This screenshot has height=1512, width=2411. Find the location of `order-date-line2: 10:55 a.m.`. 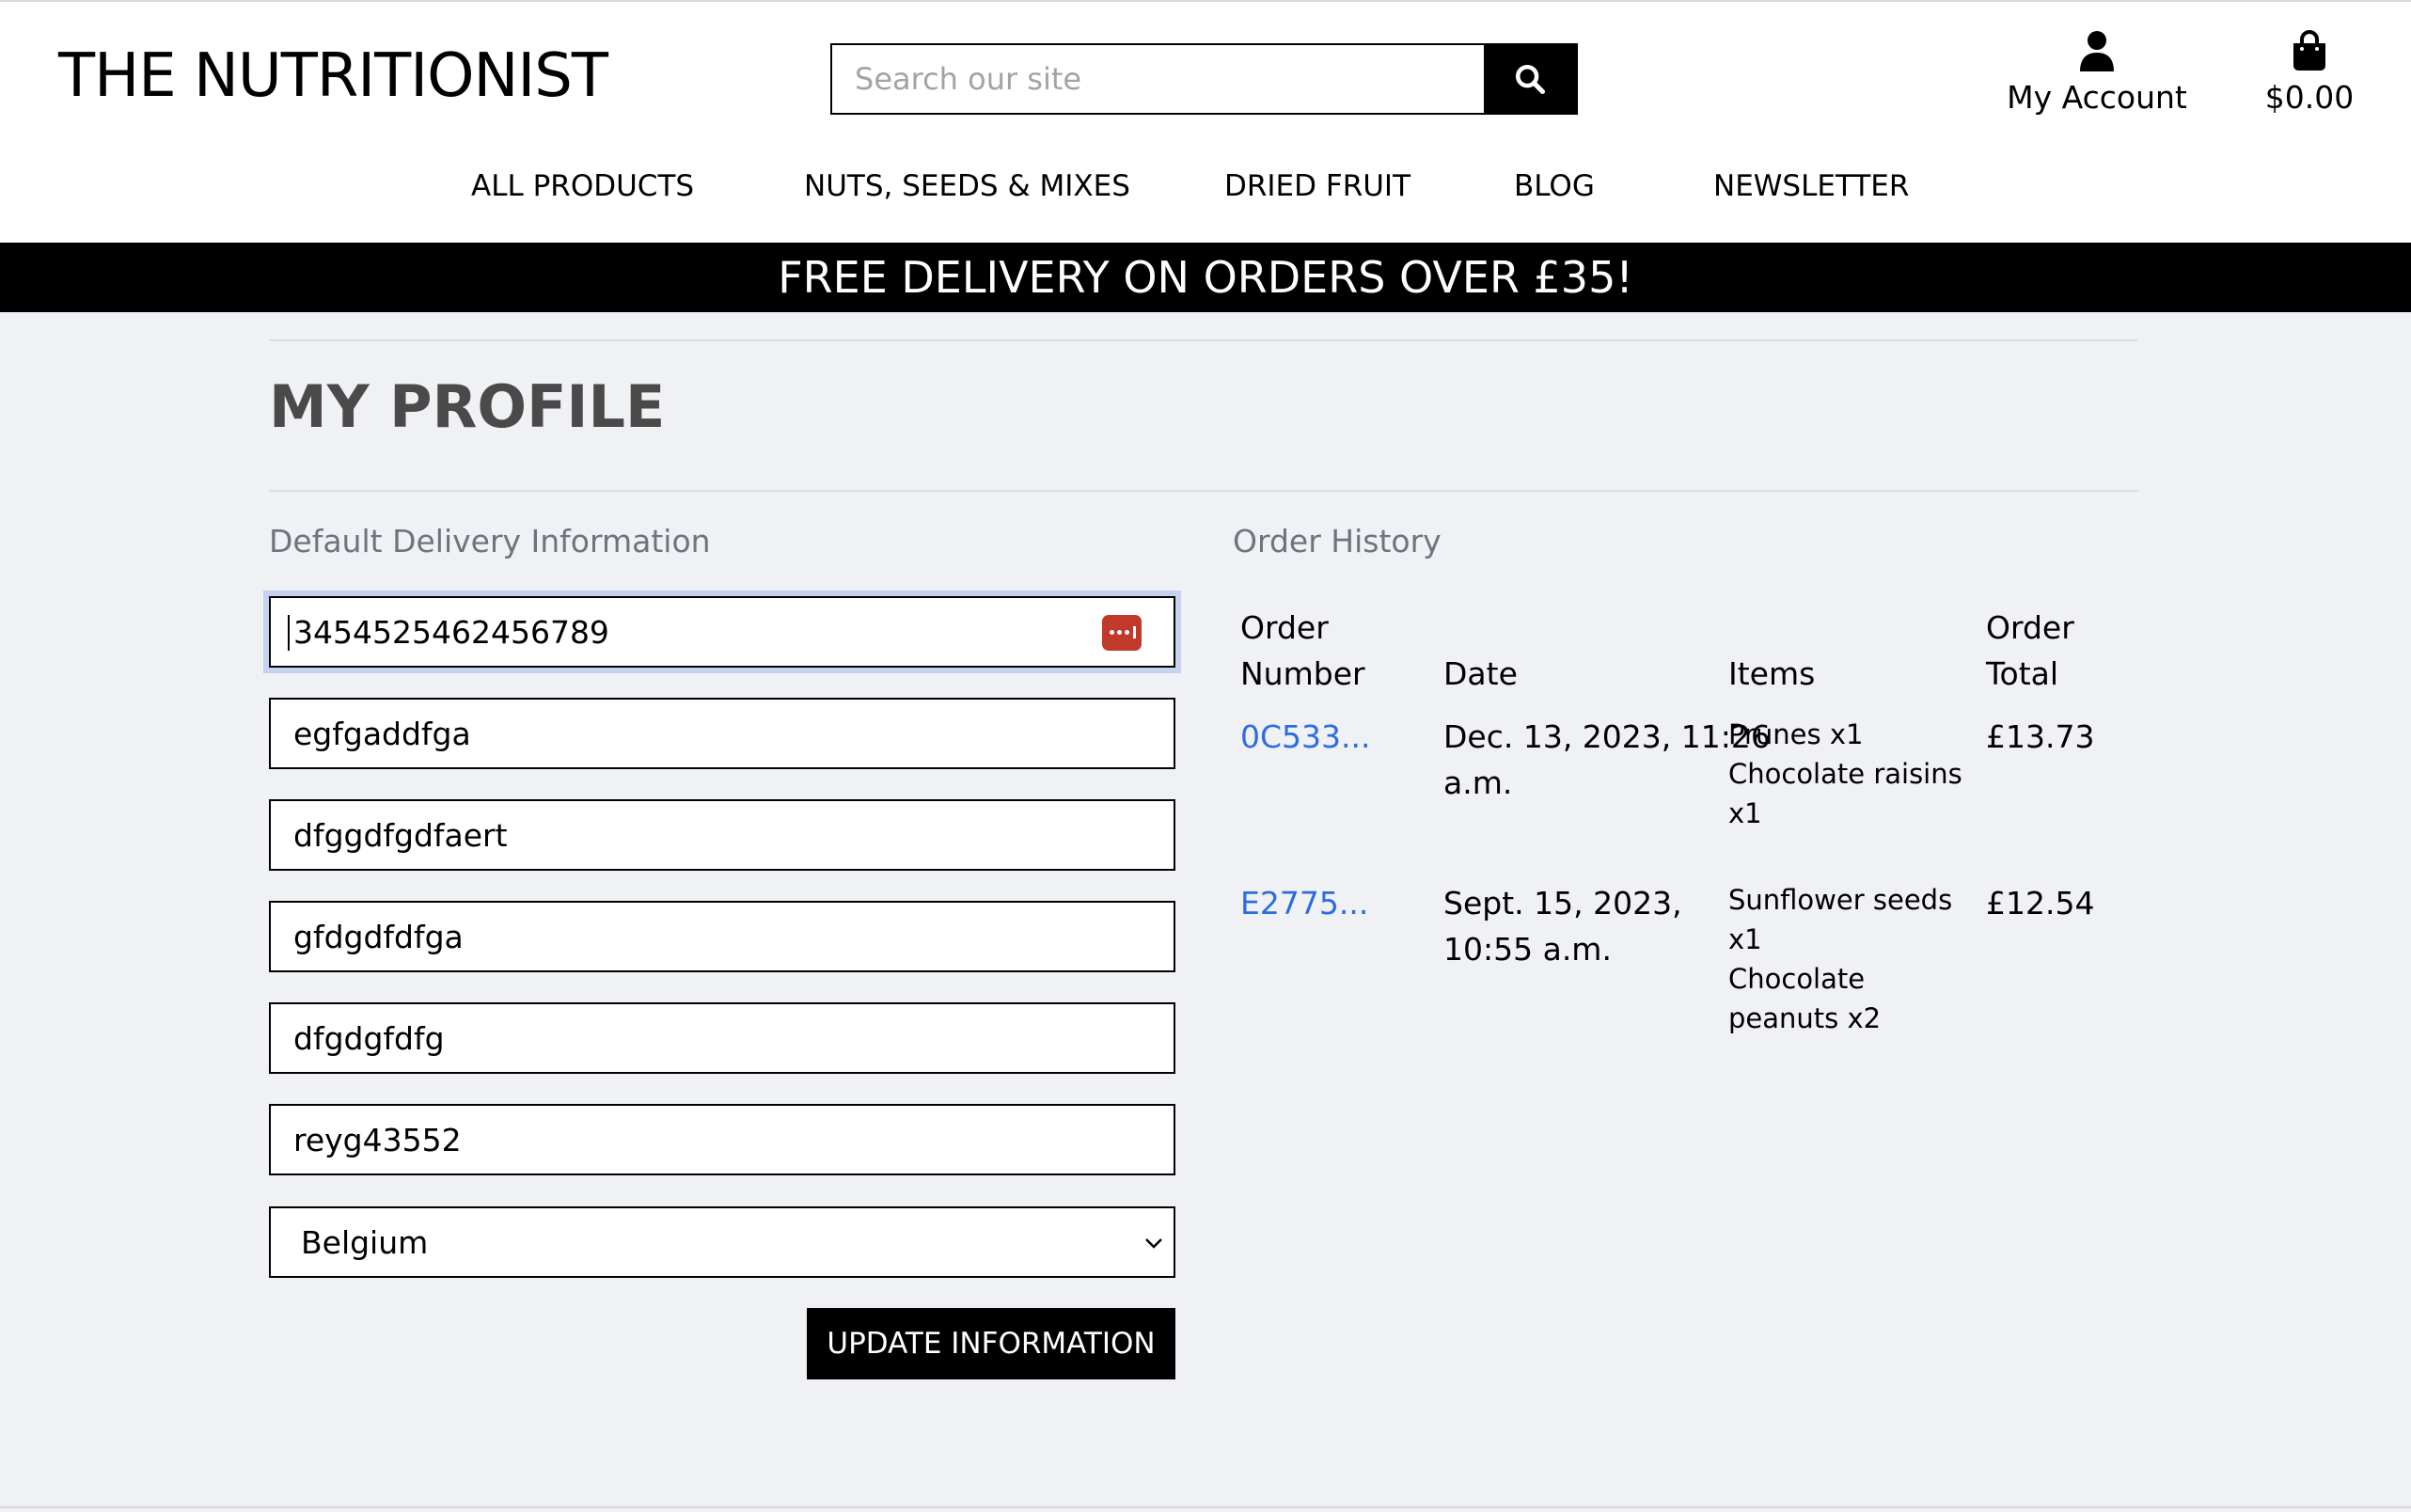

order-date-line2: 10:55 a.m. is located at coordinates (1527, 950).